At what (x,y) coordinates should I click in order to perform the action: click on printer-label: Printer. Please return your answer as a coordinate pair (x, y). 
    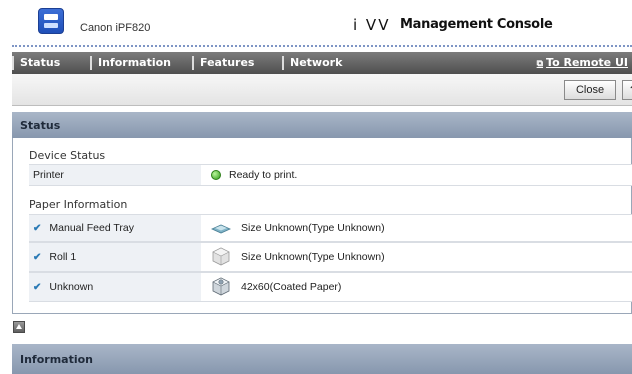
    Looking at the image, I should click on (48, 175).